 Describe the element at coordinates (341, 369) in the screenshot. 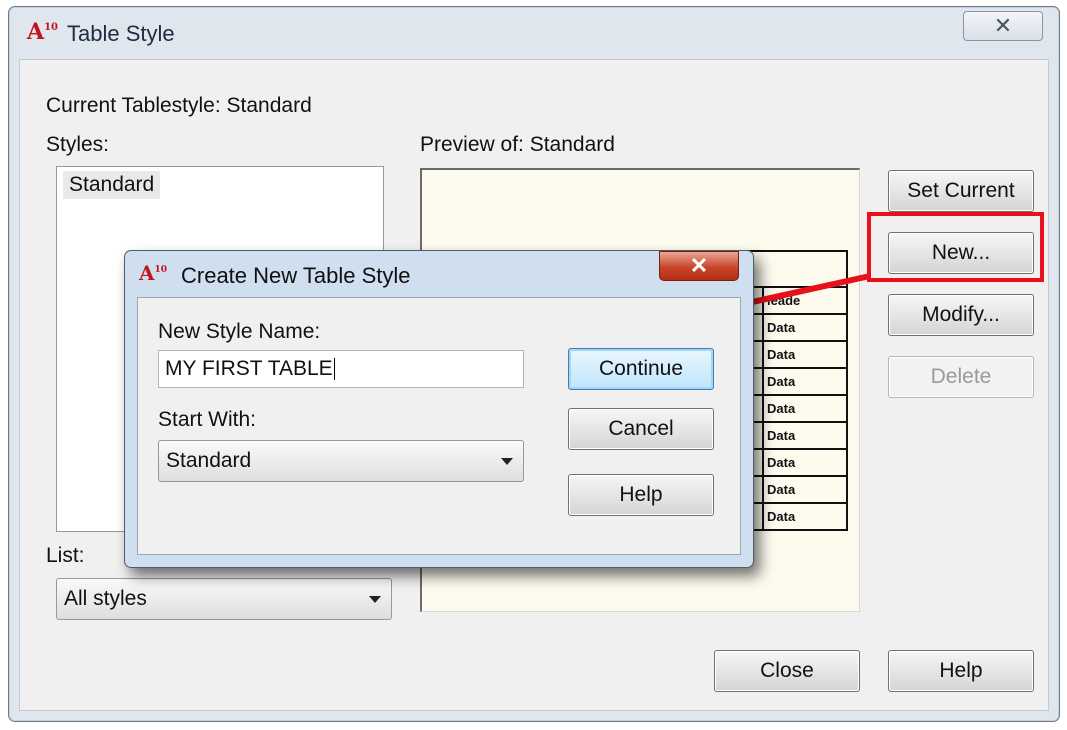

I see `new-style-name-input: MY FIRST TABLE` at that location.